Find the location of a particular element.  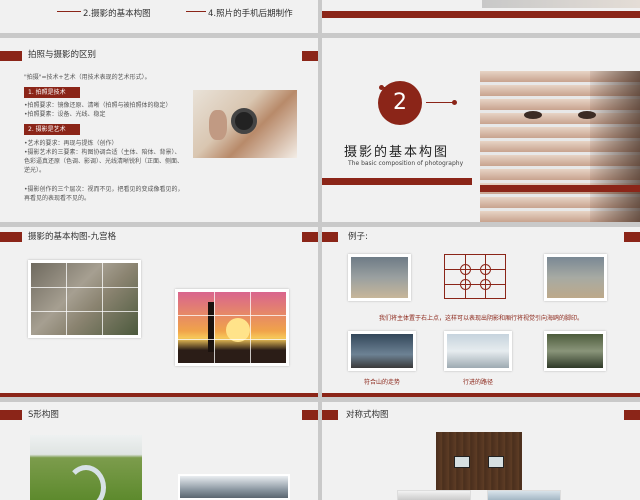

photo-strip is located at coordinates (561, 4).